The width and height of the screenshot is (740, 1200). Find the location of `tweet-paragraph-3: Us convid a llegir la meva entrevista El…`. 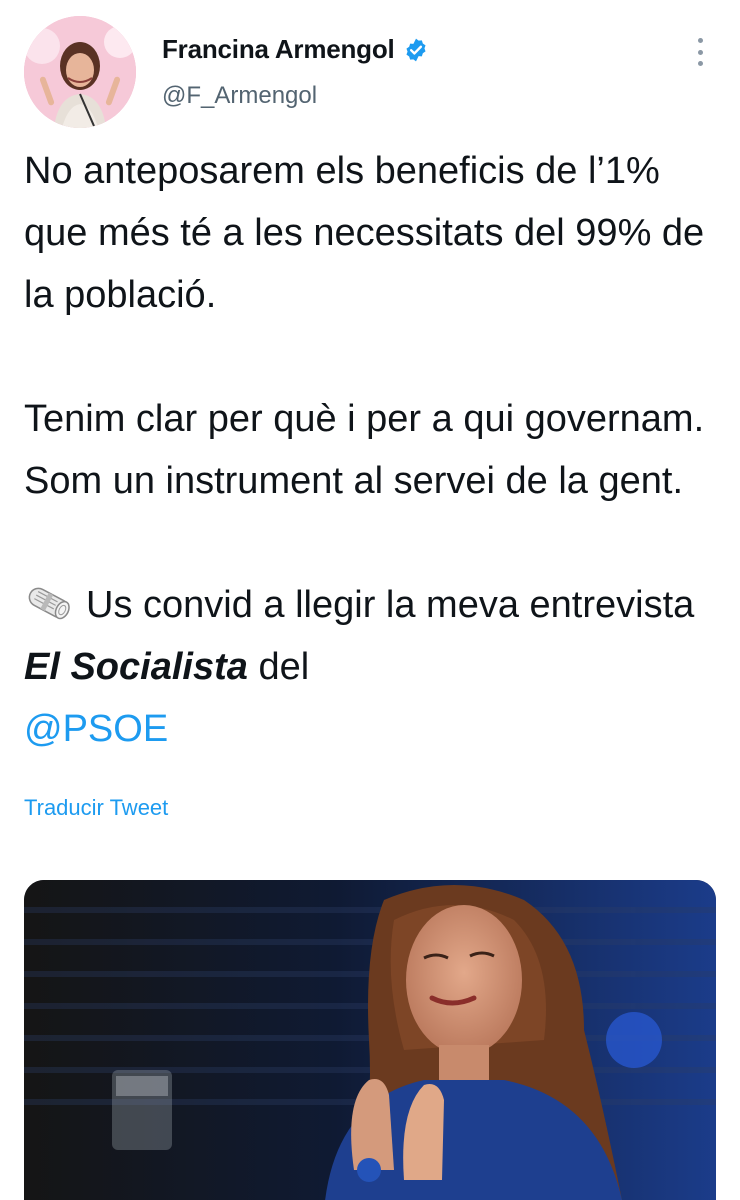

tweet-paragraph-3: Us convid a llegir la meva entrevista El… is located at coordinates (369, 667).